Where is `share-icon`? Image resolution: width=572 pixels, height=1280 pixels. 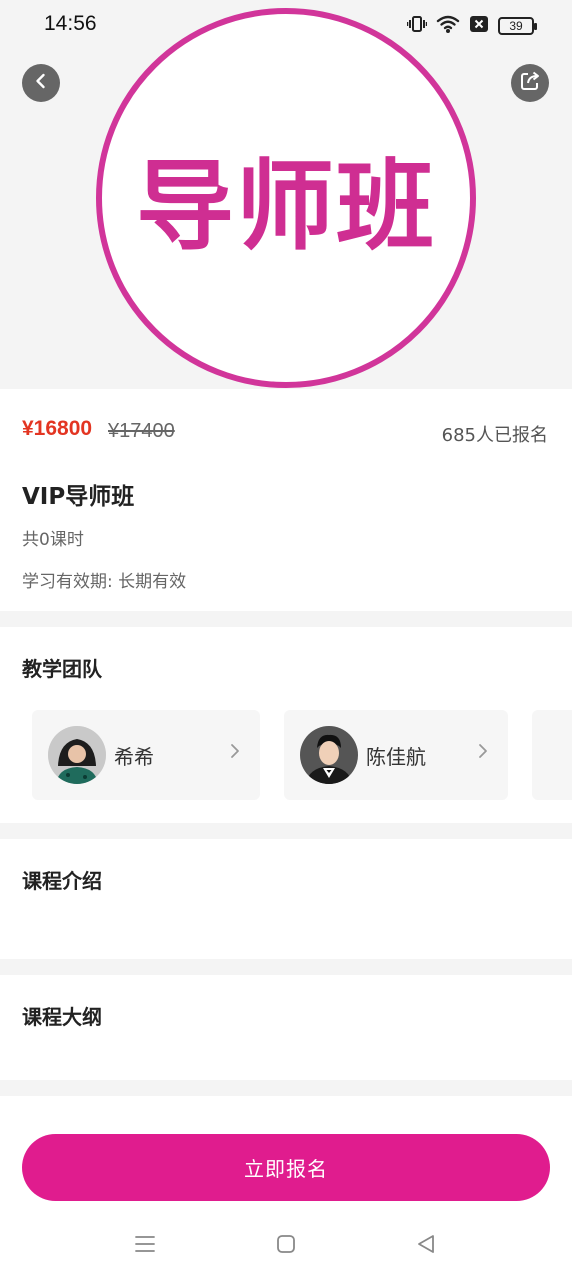 share-icon is located at coordinates (530, 83).